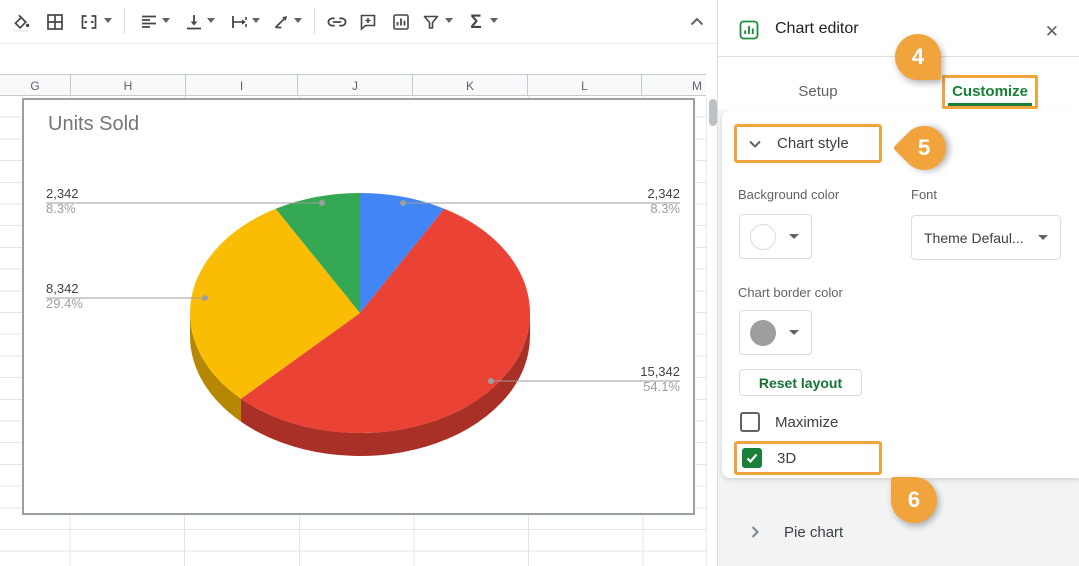  I want to click on pie-label-yellow: 8,342 29.4%, so click(64, 296).